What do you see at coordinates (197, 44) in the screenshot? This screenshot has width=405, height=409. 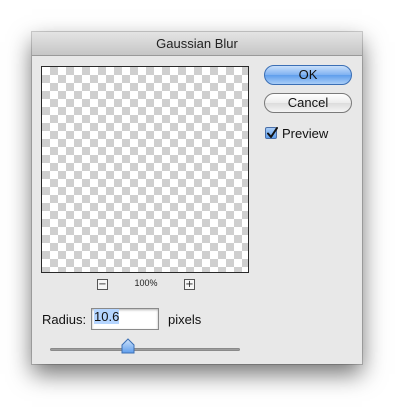 I see `dialog-title: Gaussian Blur` at bounding box center [197, 44].